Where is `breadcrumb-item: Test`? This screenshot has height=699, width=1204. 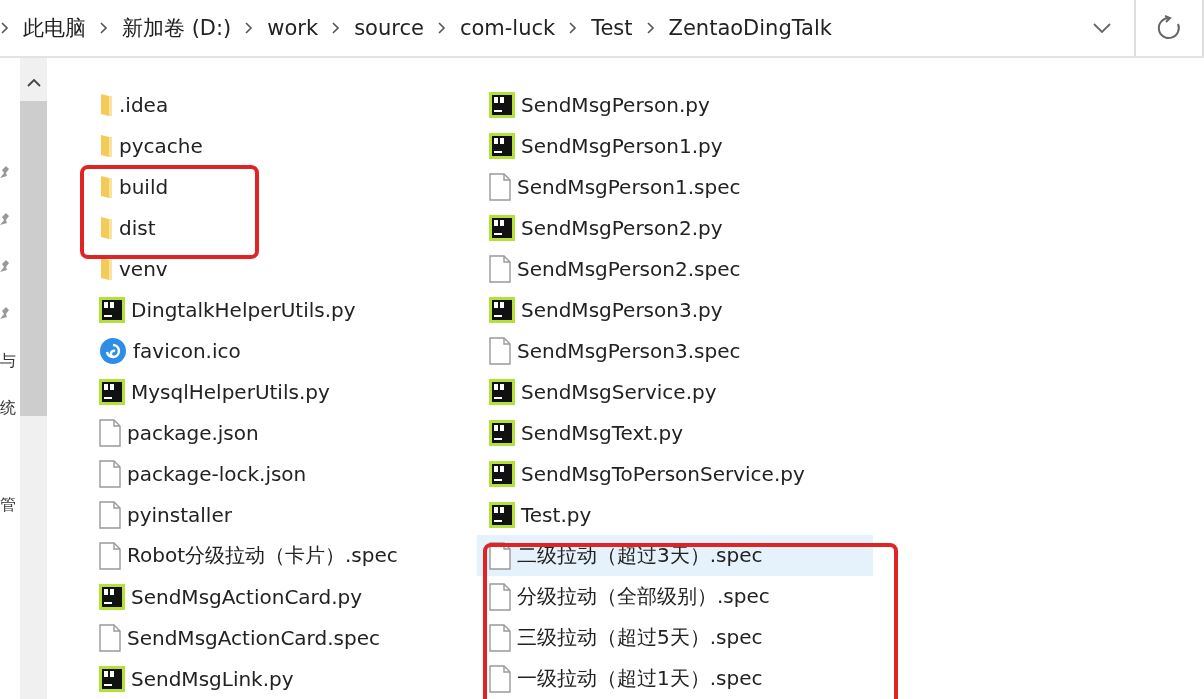 breadcrumb-item: Test is located at coordinates (612, 28).